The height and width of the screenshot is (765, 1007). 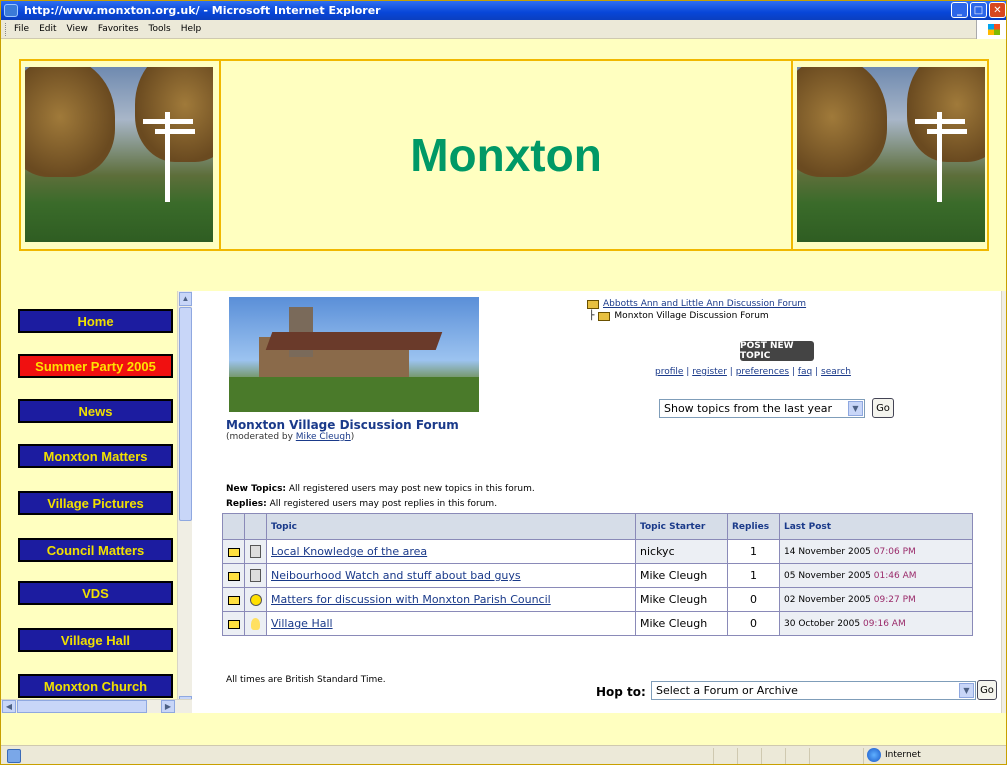 What do you see at coordinates (959, 10) in the screenshot?
I see `minimize-button: _` at bounding box center [959, 10].